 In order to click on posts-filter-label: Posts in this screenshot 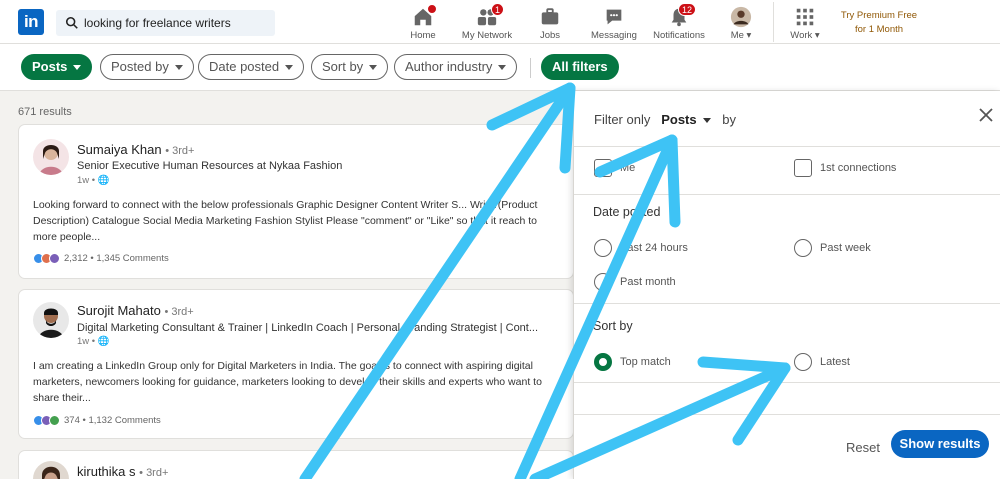, I will do `click(50, 66)`.